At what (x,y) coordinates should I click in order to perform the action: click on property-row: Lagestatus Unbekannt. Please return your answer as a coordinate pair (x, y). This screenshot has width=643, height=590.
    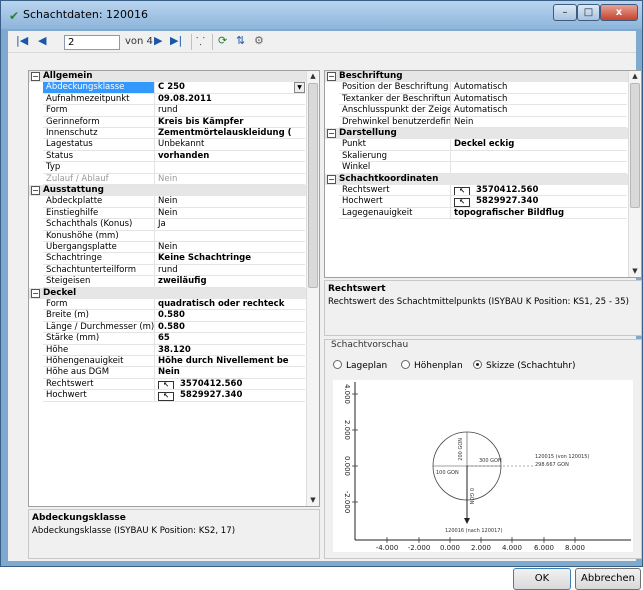
    Looking at the image, I should click on (174, 145).